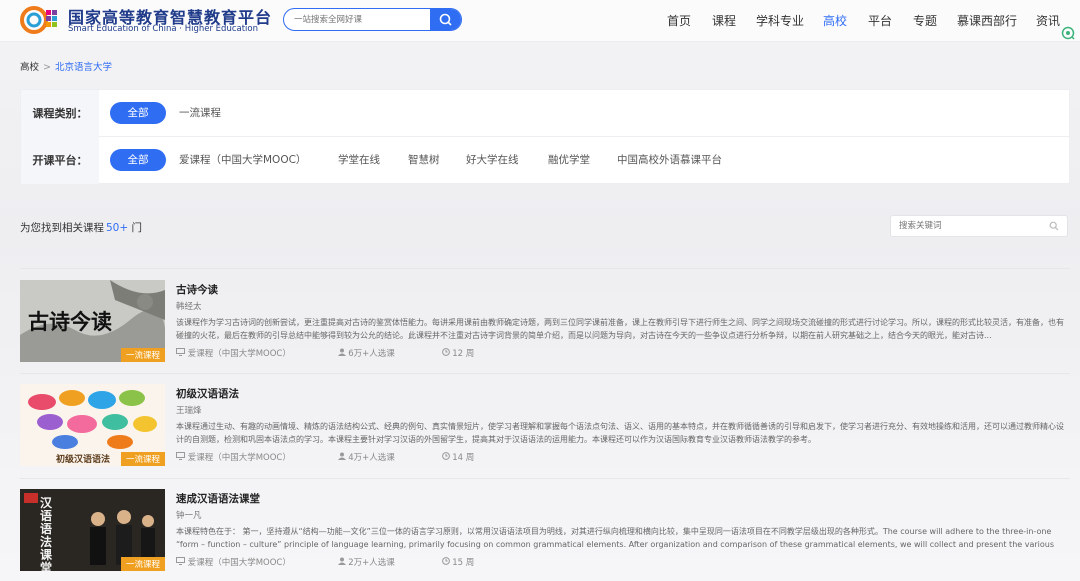 This screenshot has height=581, width=1080. What do you see at coordinates (545, 268) in the screenshot?
I see `list-divider` at bounding box center [545, 268].